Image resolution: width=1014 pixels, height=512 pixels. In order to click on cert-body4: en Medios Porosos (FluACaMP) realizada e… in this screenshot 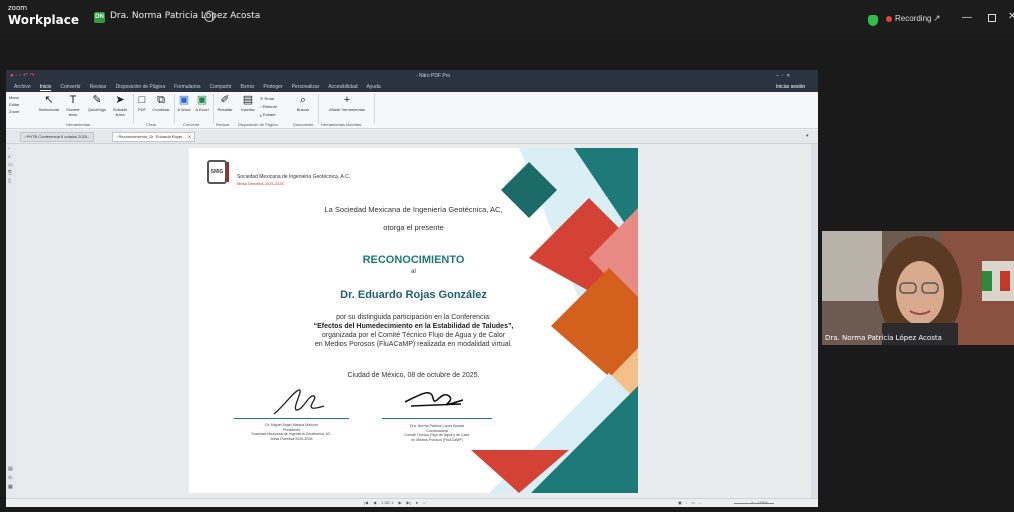, I will do `click(413, 344)`.